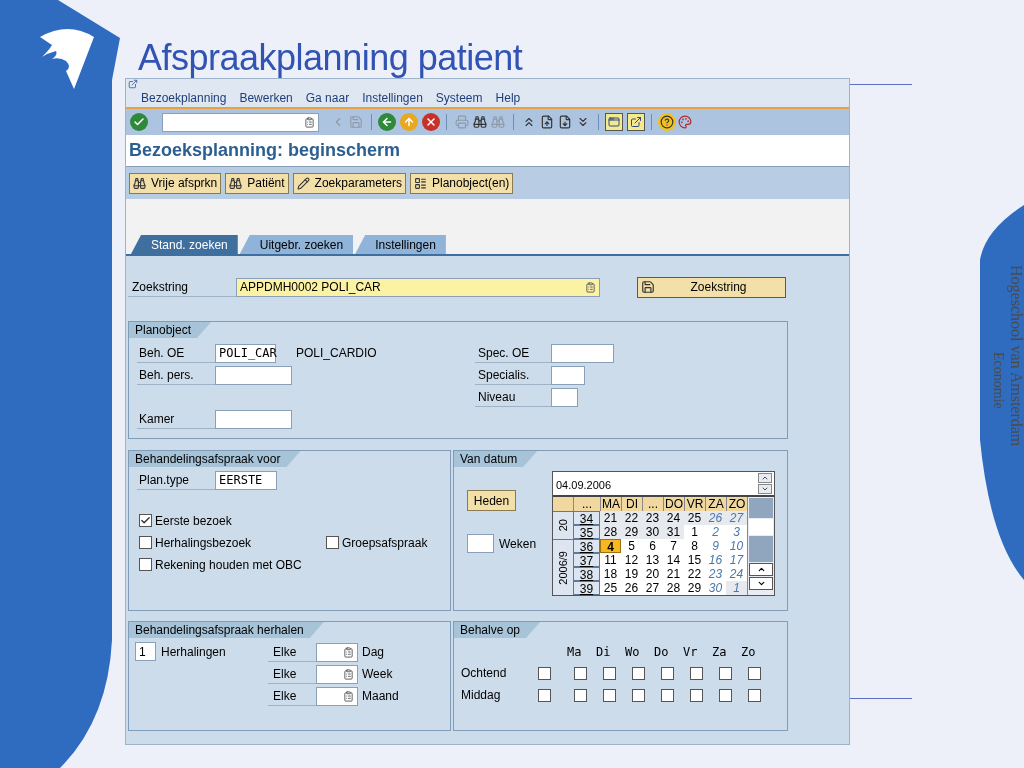  I want to click on enter-icon, so click(139, 122).